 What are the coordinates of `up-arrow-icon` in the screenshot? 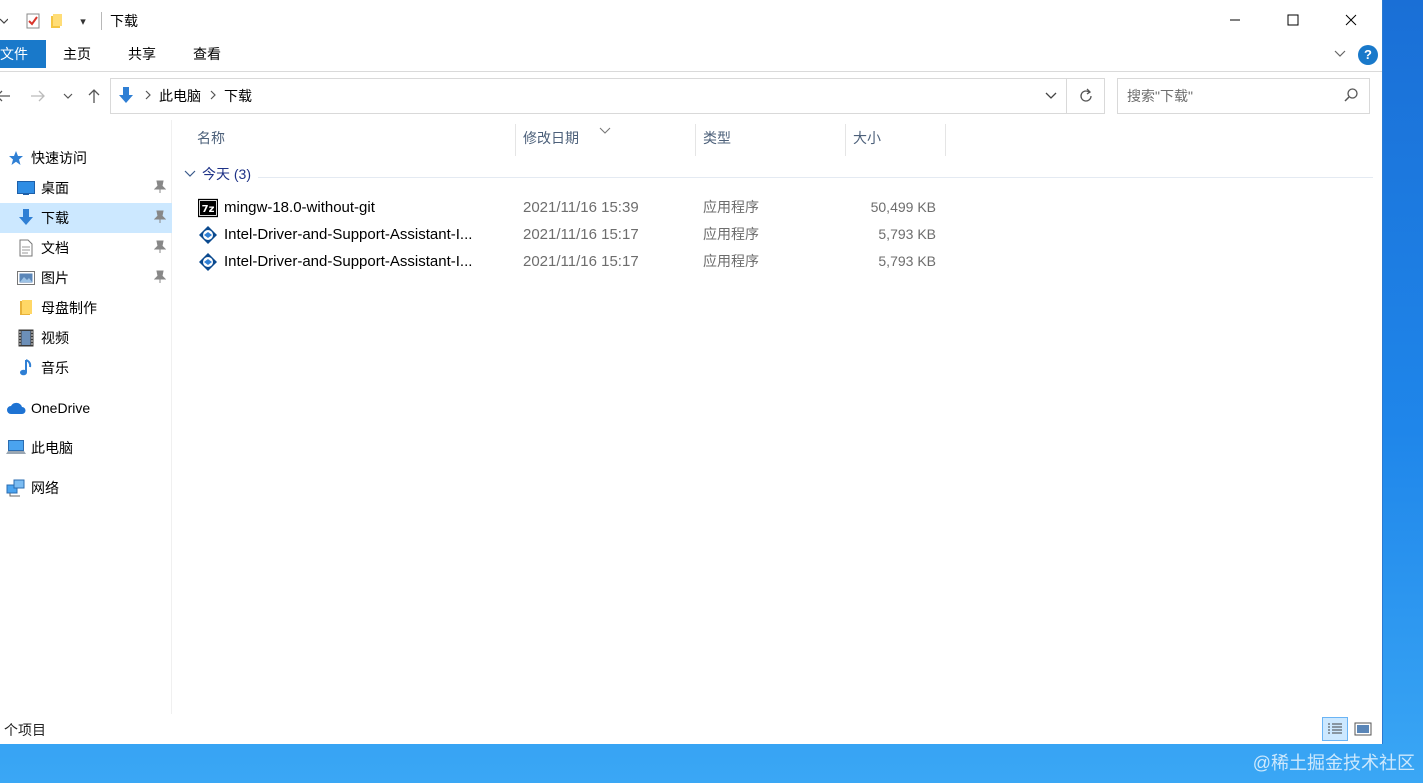 It's located at (94, 96).